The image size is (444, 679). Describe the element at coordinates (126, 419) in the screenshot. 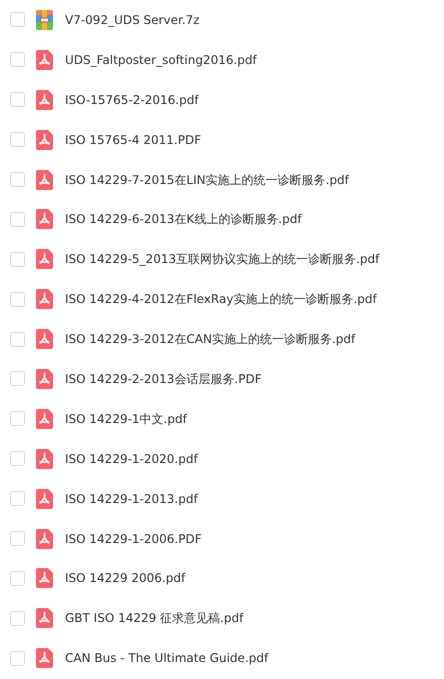

I see `file-name: ISO 14229-1中文.pdf` at that location.